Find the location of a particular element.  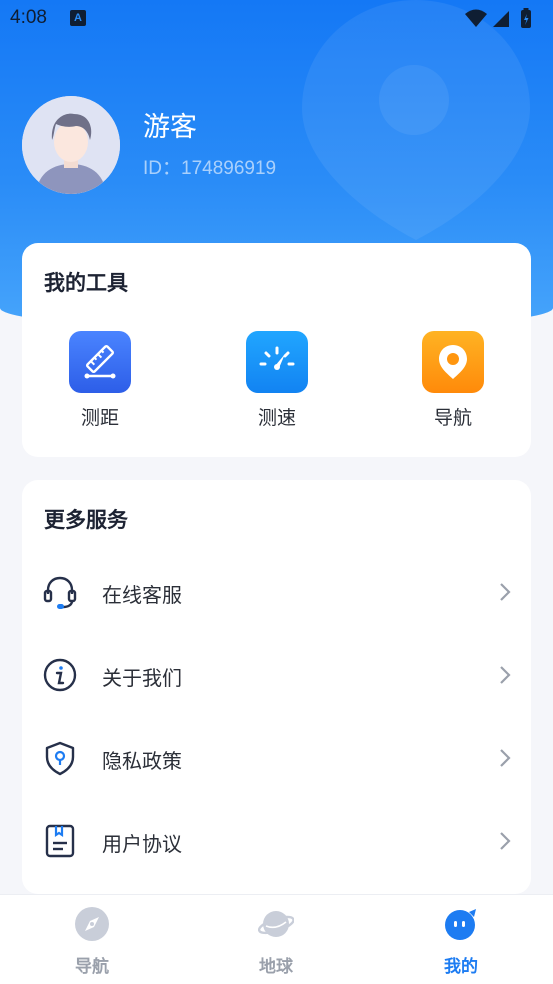

service-label: 关于我们 is located at coordinates (142, 678).